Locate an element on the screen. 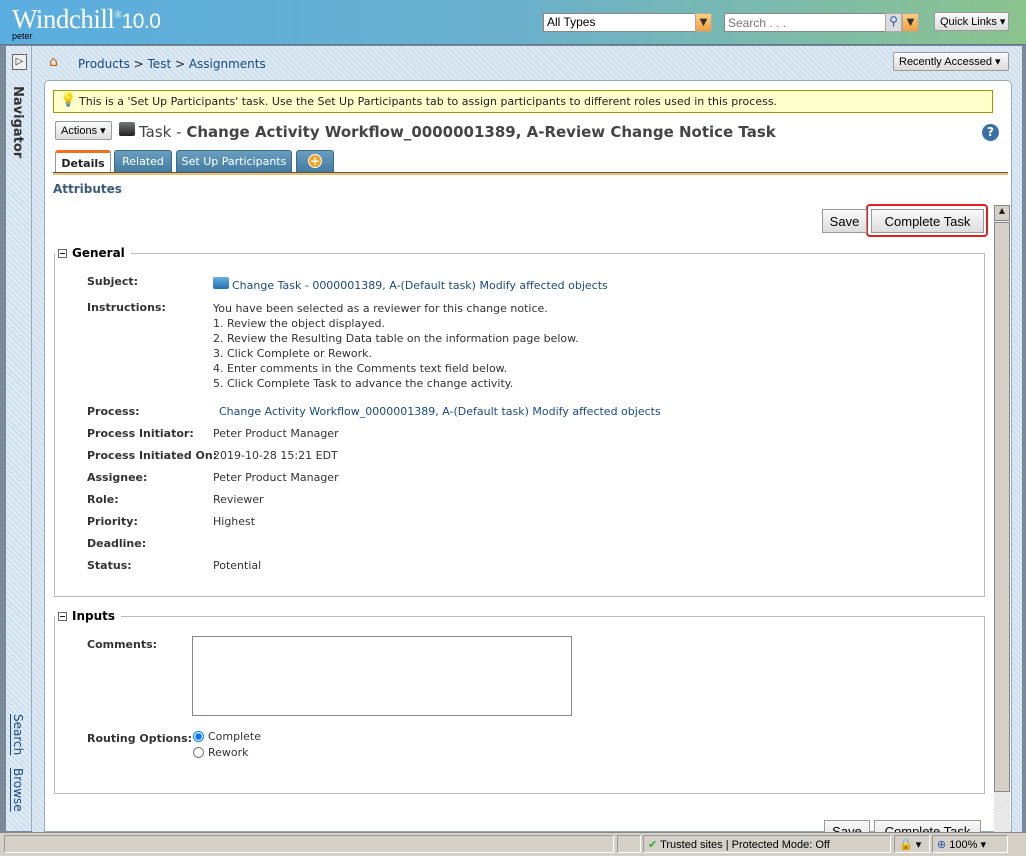 The width and height of the screenshot is (1026, 856). lightbulb-icon: 💡 is located at coordinates (68, 100).